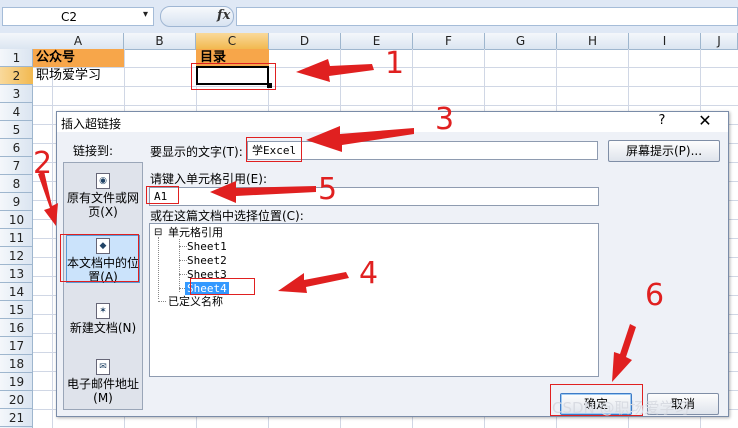 The image size is (738, 428). What do you see at coordinates (445, 119) in the screenshot?
I see `annotation-number-3: 3` at bounding box center [445, 119].